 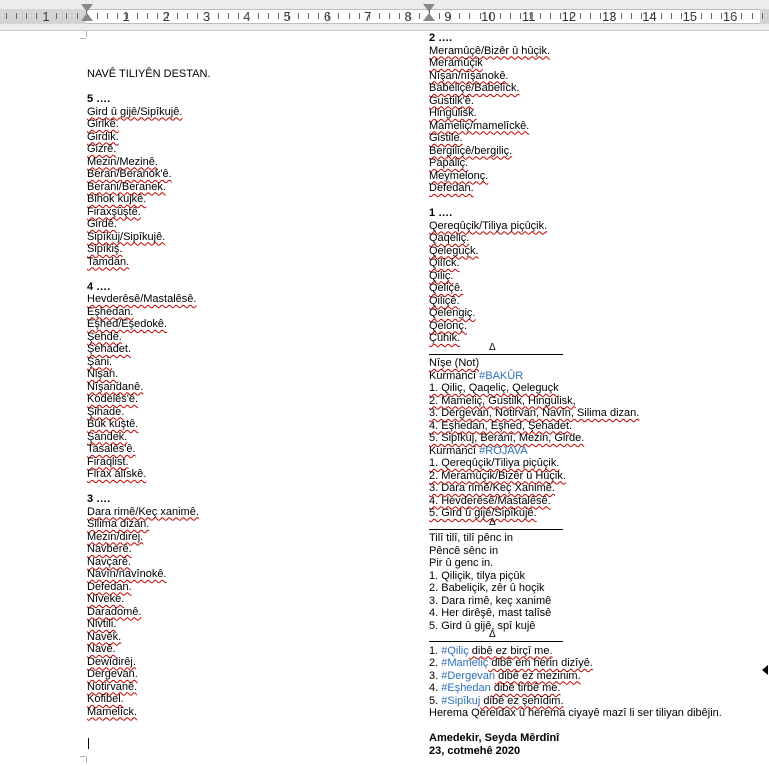 What do you see at coordinates (87, 8) in the screenshot?
I see `first-line-indent-marker` at bounding box center [87, 8].